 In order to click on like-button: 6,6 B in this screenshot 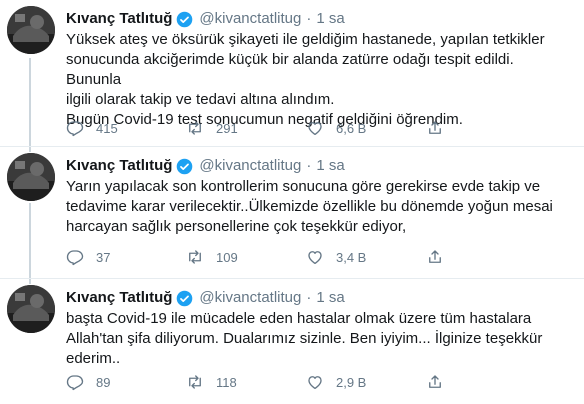, I will do `click(366, 128)`.